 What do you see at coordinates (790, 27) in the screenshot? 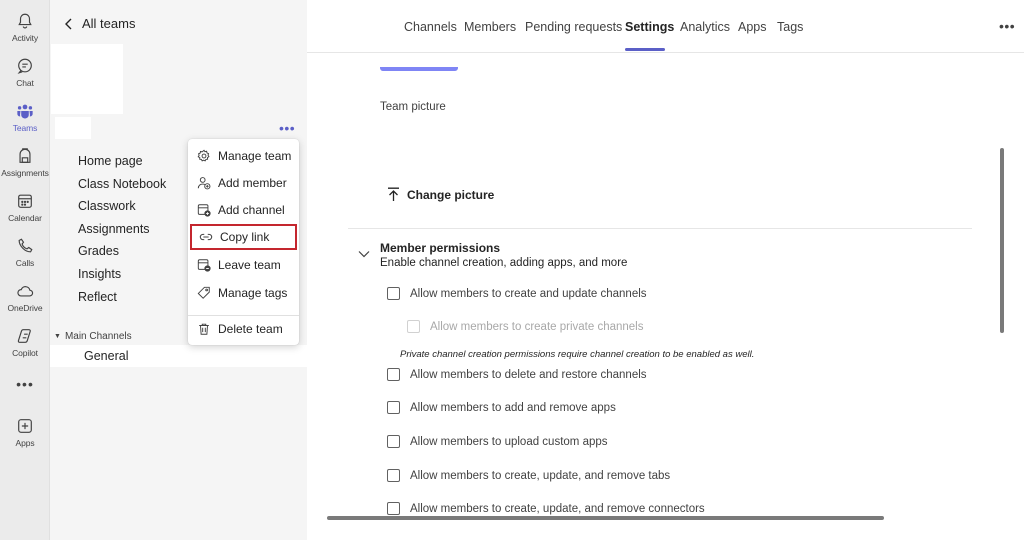
I see `tab-tags: Tags` at bounding box center [790, 27].